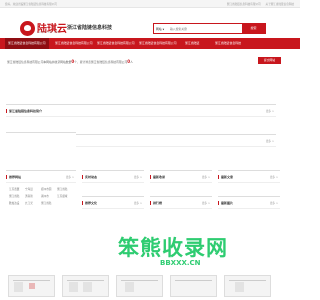 The width and height of the screenshot is (320, 300). I want to click on site-link: 宁海县, so click(29, 189).